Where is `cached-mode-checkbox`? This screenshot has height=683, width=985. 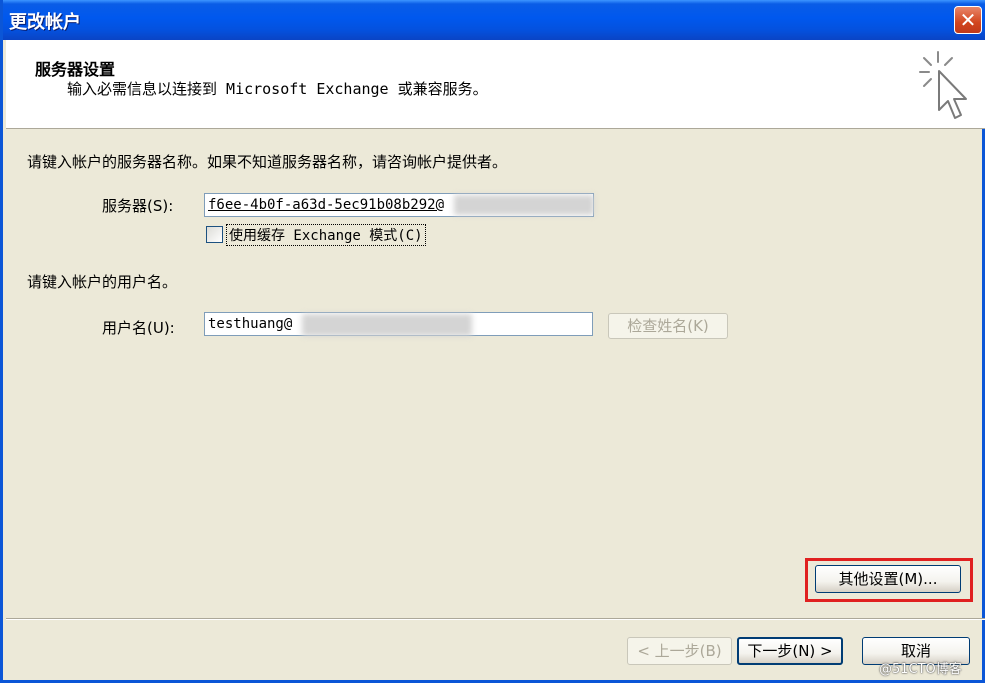
cached-mode-checkbox is located at coordinates (214, 234).